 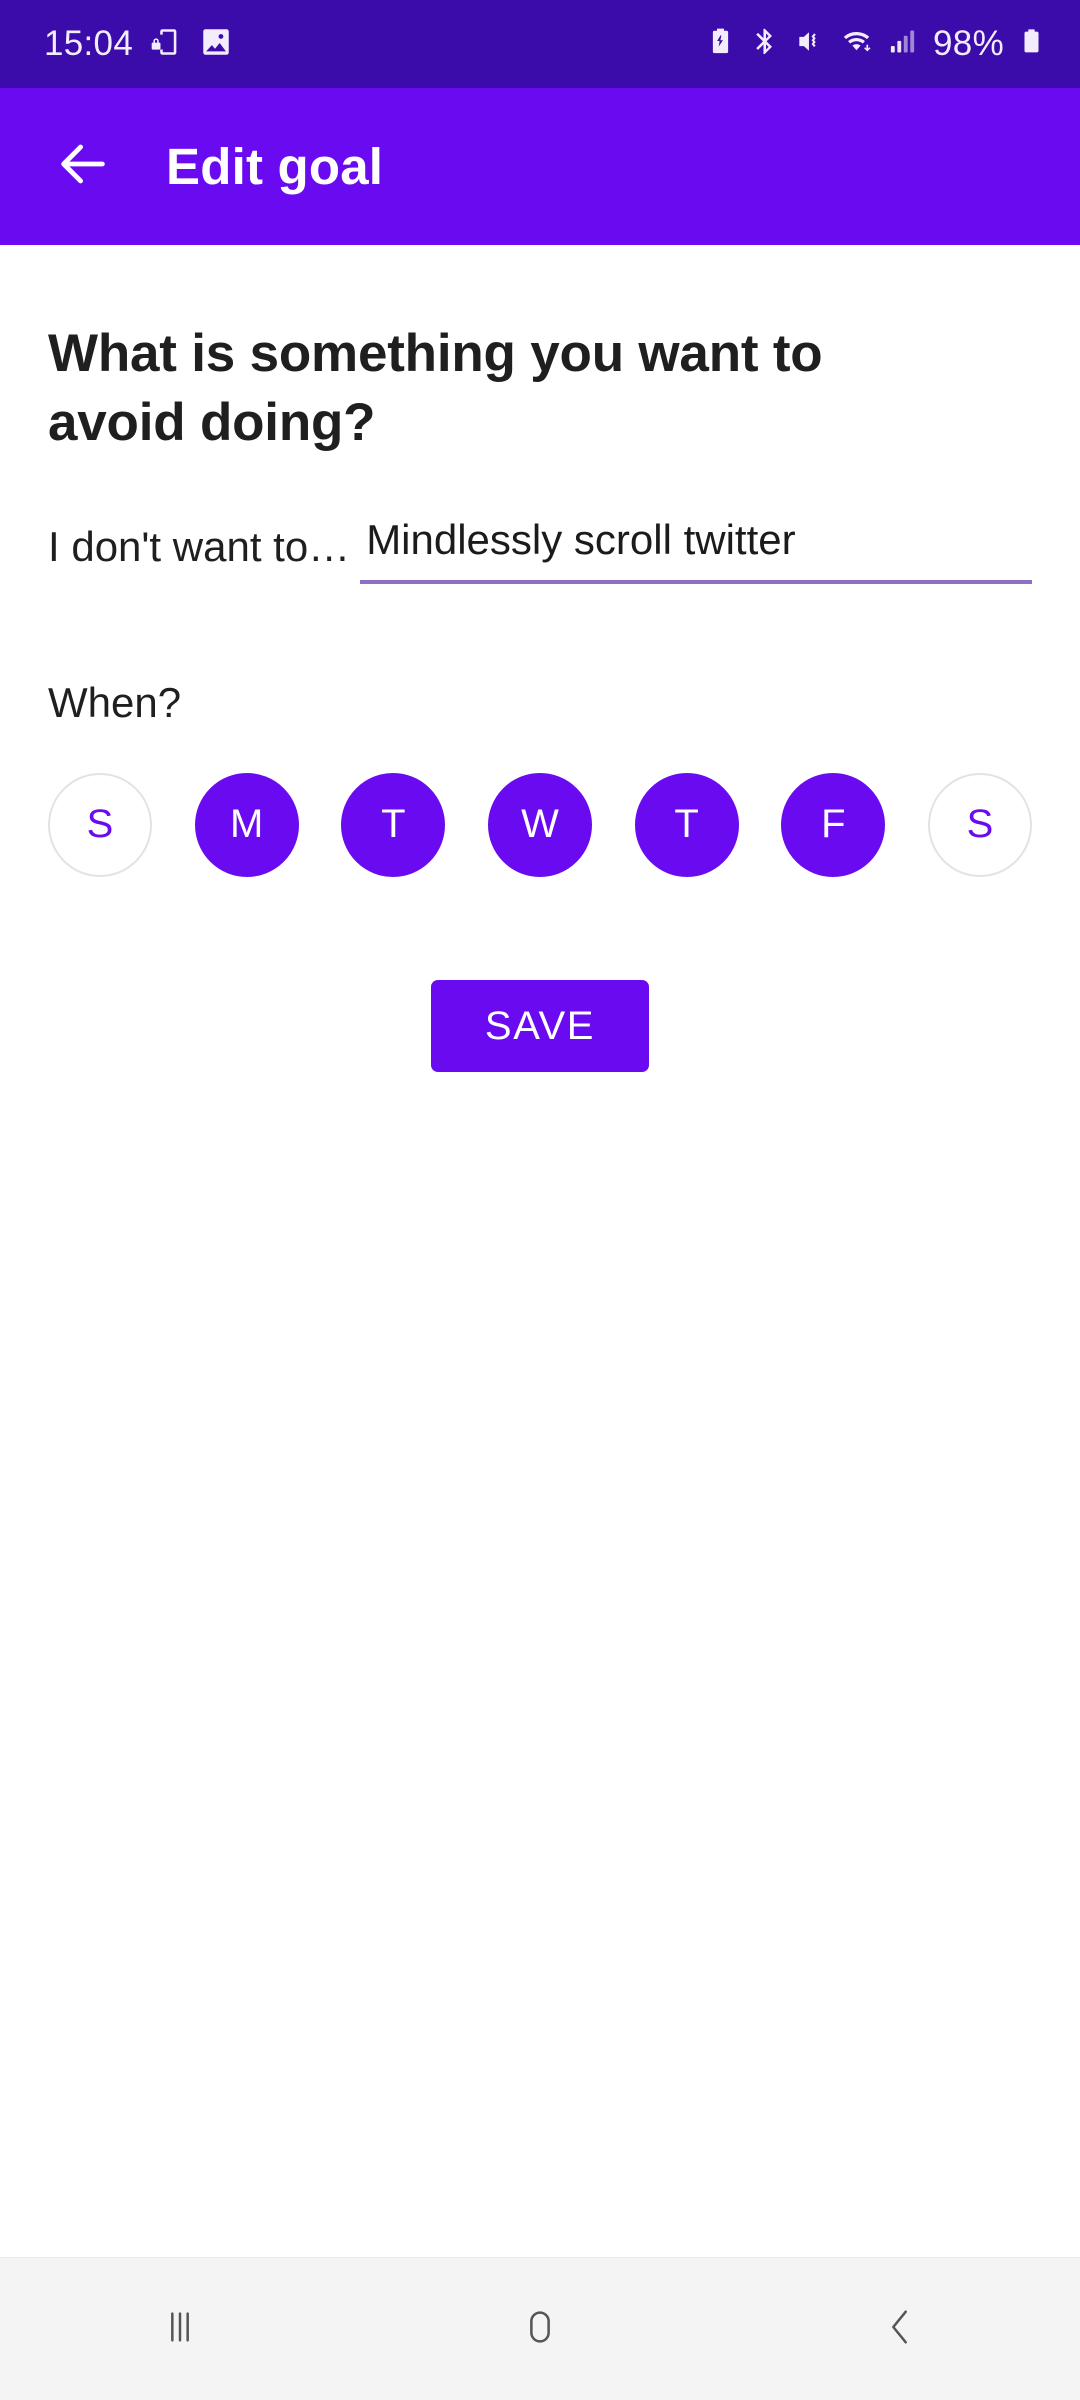 I want to click on nav-home-button, so click(x=540, y=2329).